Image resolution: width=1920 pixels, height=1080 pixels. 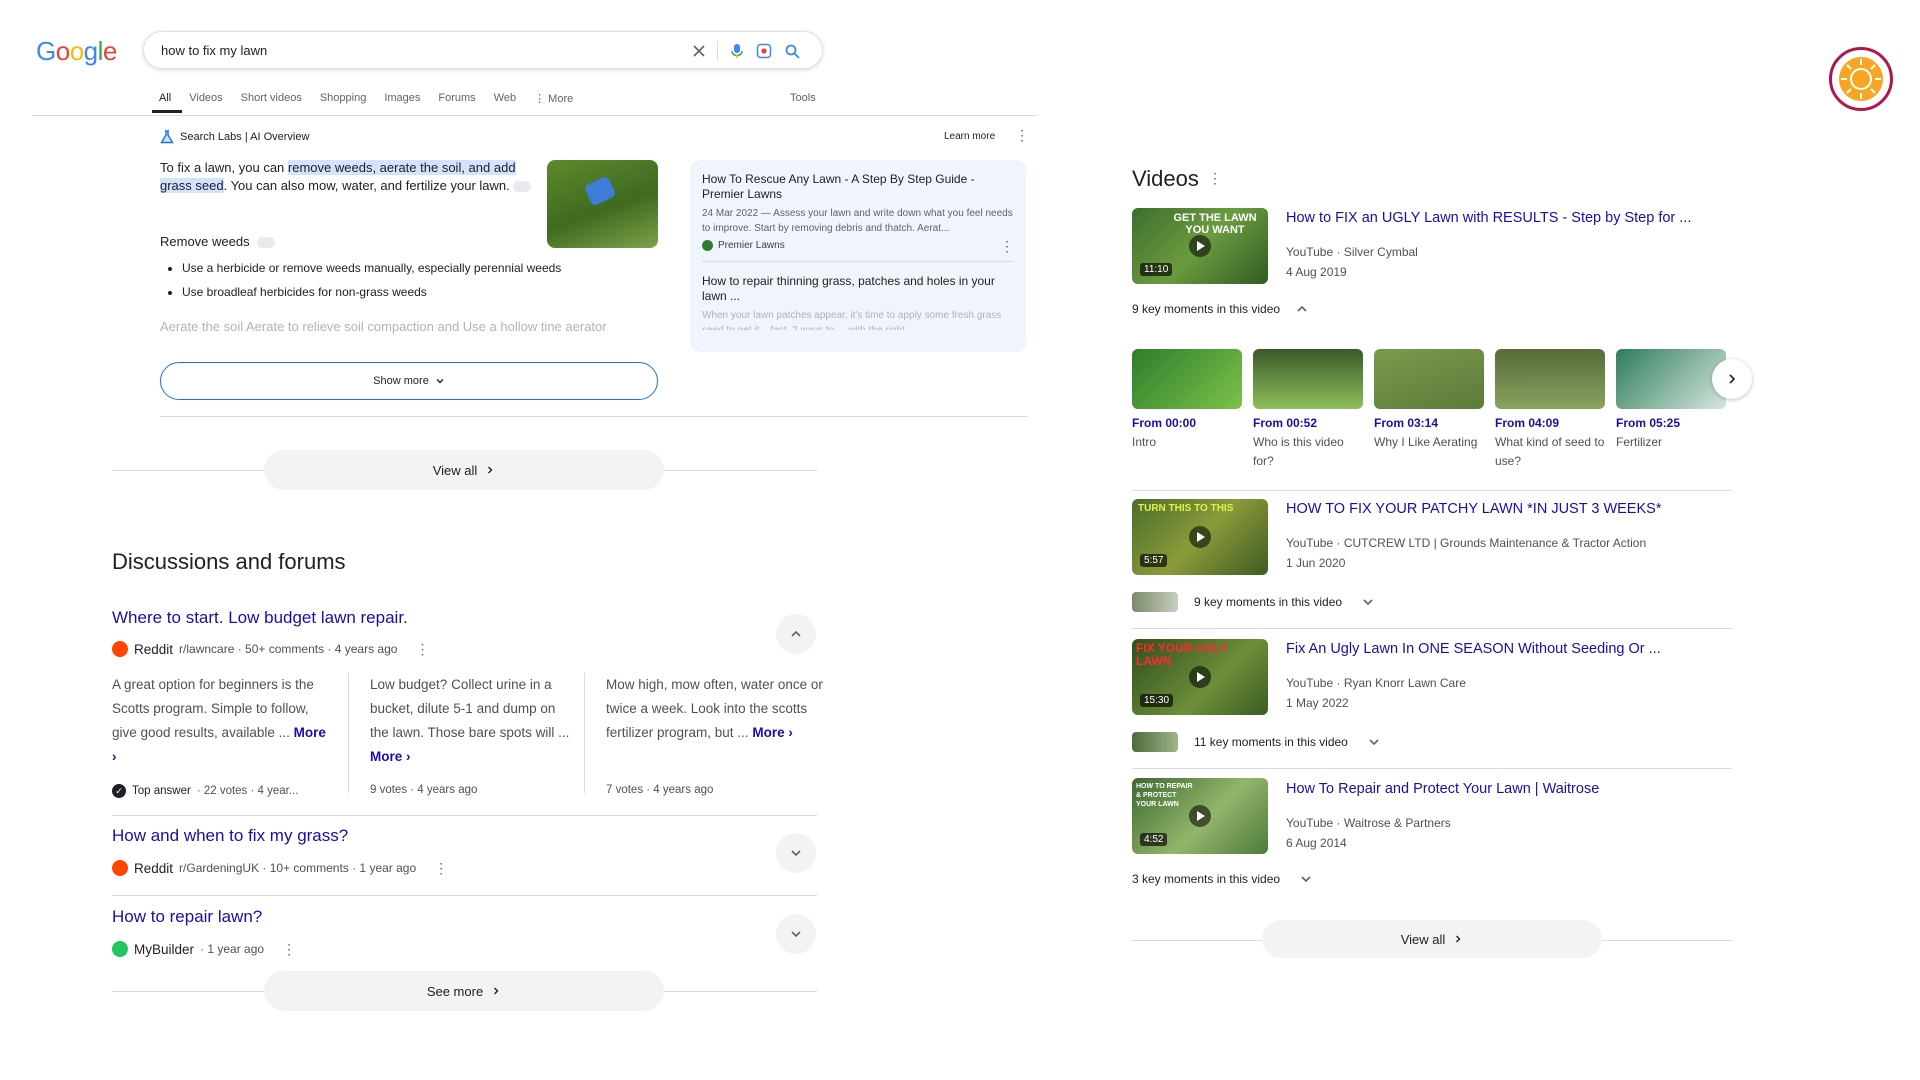 I want to click on microphone-icon, so click(x=737, y=51).